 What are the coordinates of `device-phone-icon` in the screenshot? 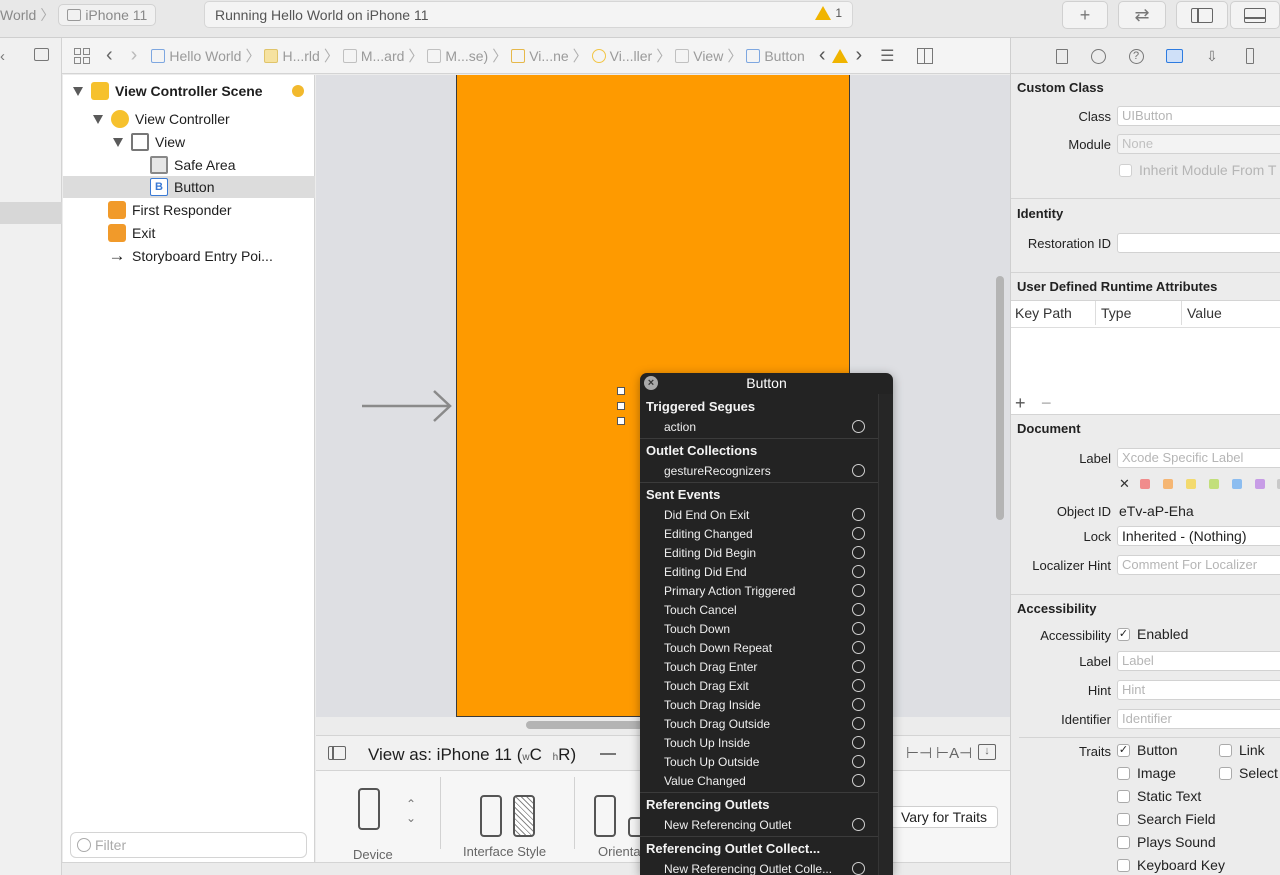 It's located at (369, 809).